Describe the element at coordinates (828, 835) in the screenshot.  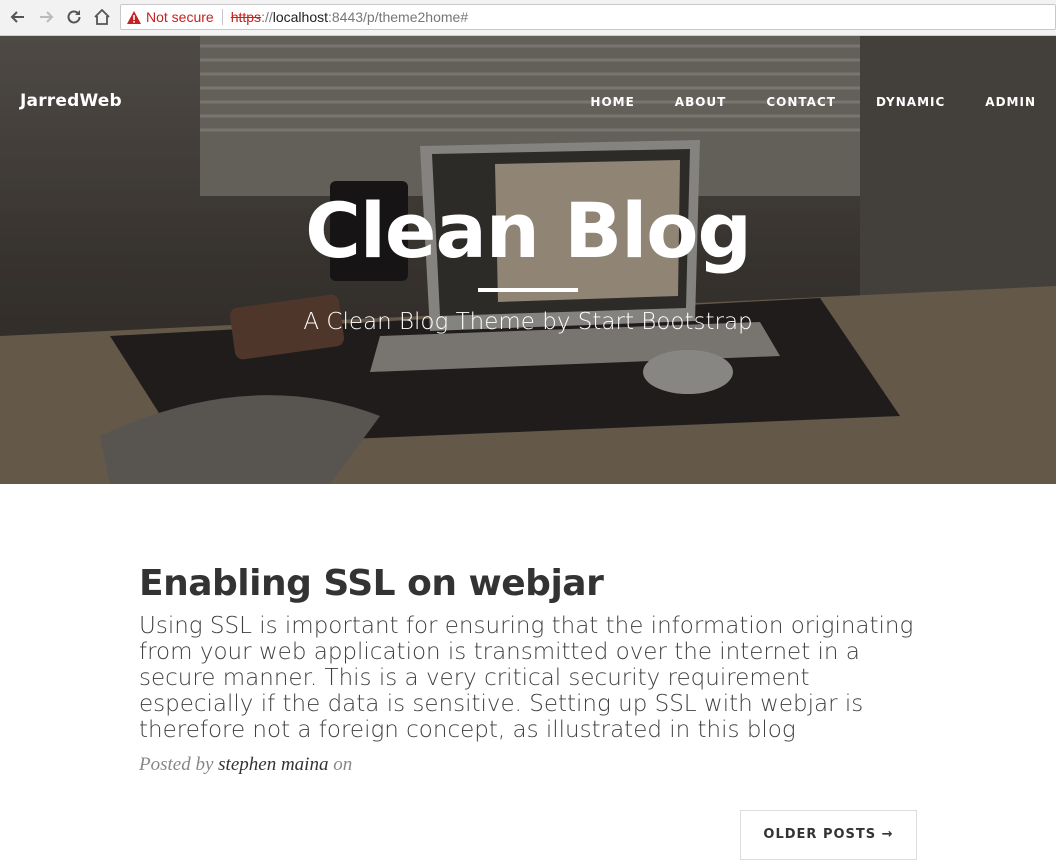
I see `older-posts-button: OLDER POSTS →` at that location.